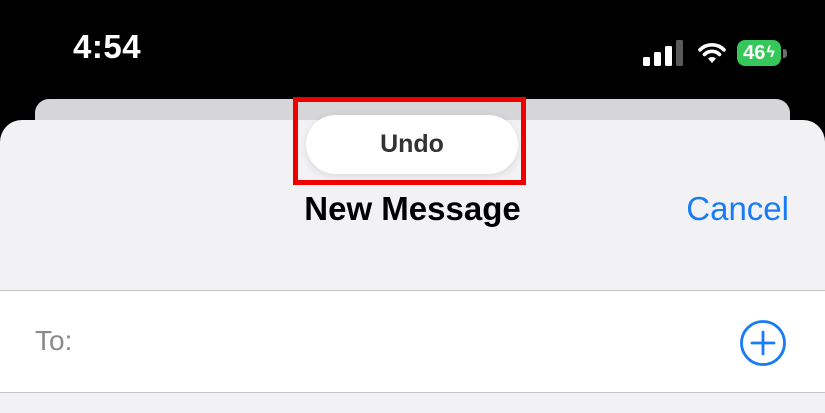  I want to click on status-time: 4:54, so click(107, 46).